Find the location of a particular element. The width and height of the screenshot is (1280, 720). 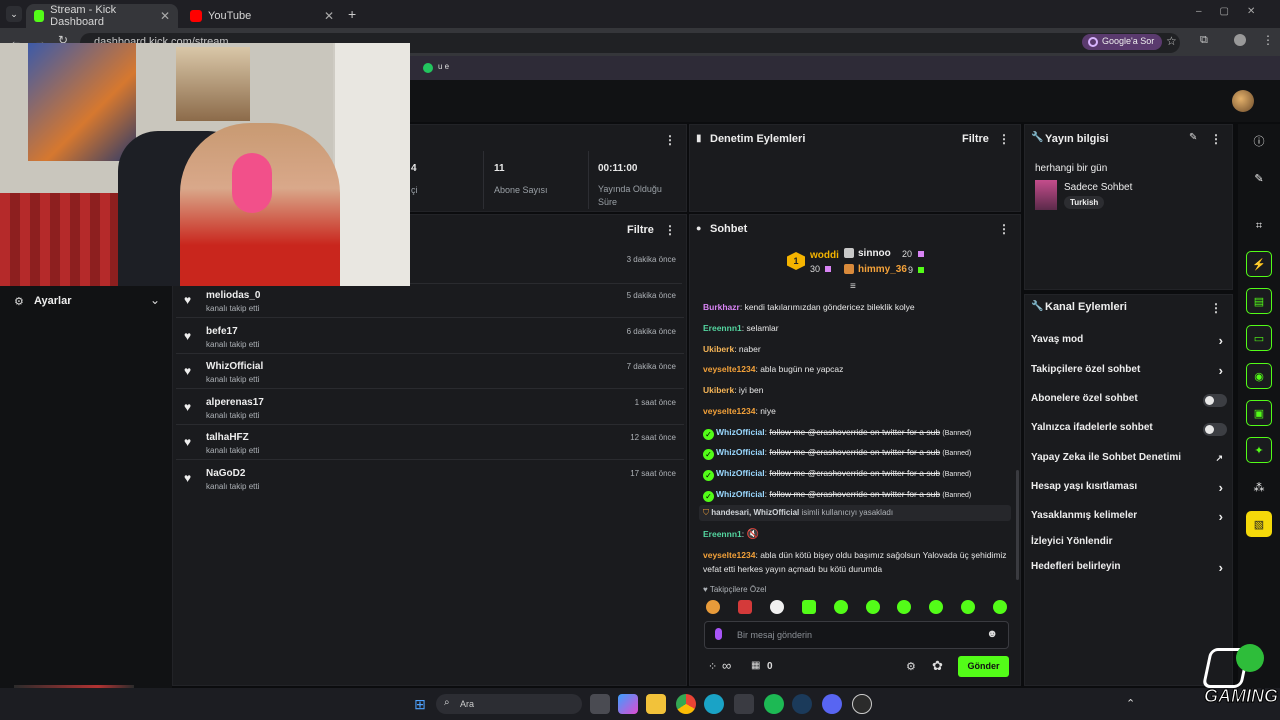

top-chatter-name: himmy_36 is located at coordinates (882, 269).